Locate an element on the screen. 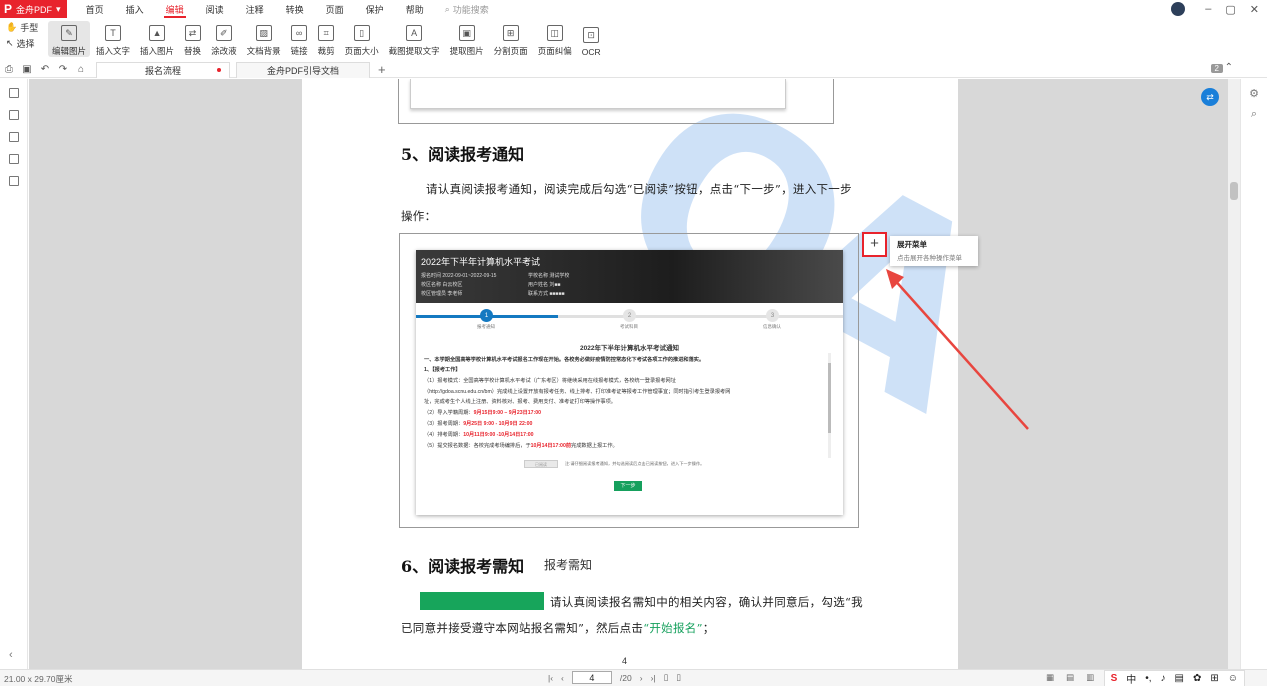 The image size is (1267, 686). microphone-icon: ♪ is located at coordinates (1163, 678).